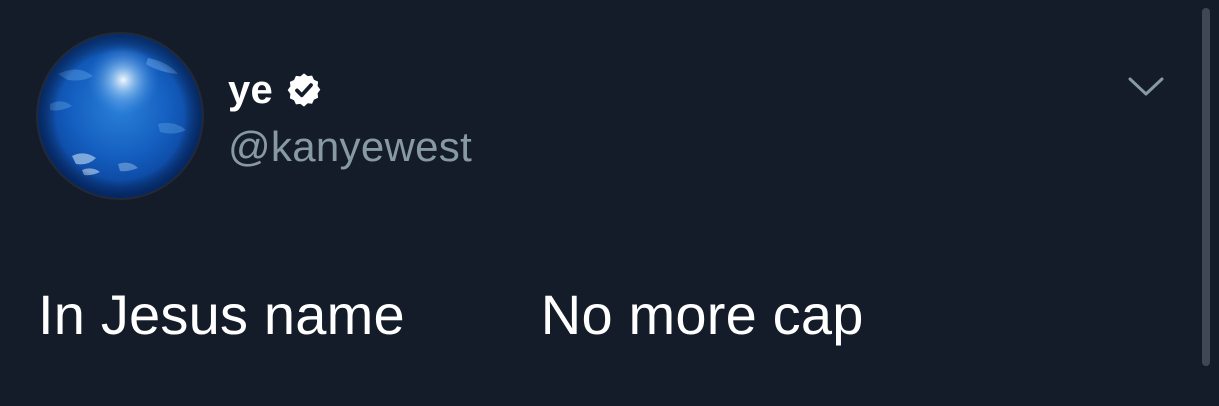  What do you see at coordinates (304, 90) in the screenshot?
I see `verified-badge-icon` at bounding box center [304, 90].